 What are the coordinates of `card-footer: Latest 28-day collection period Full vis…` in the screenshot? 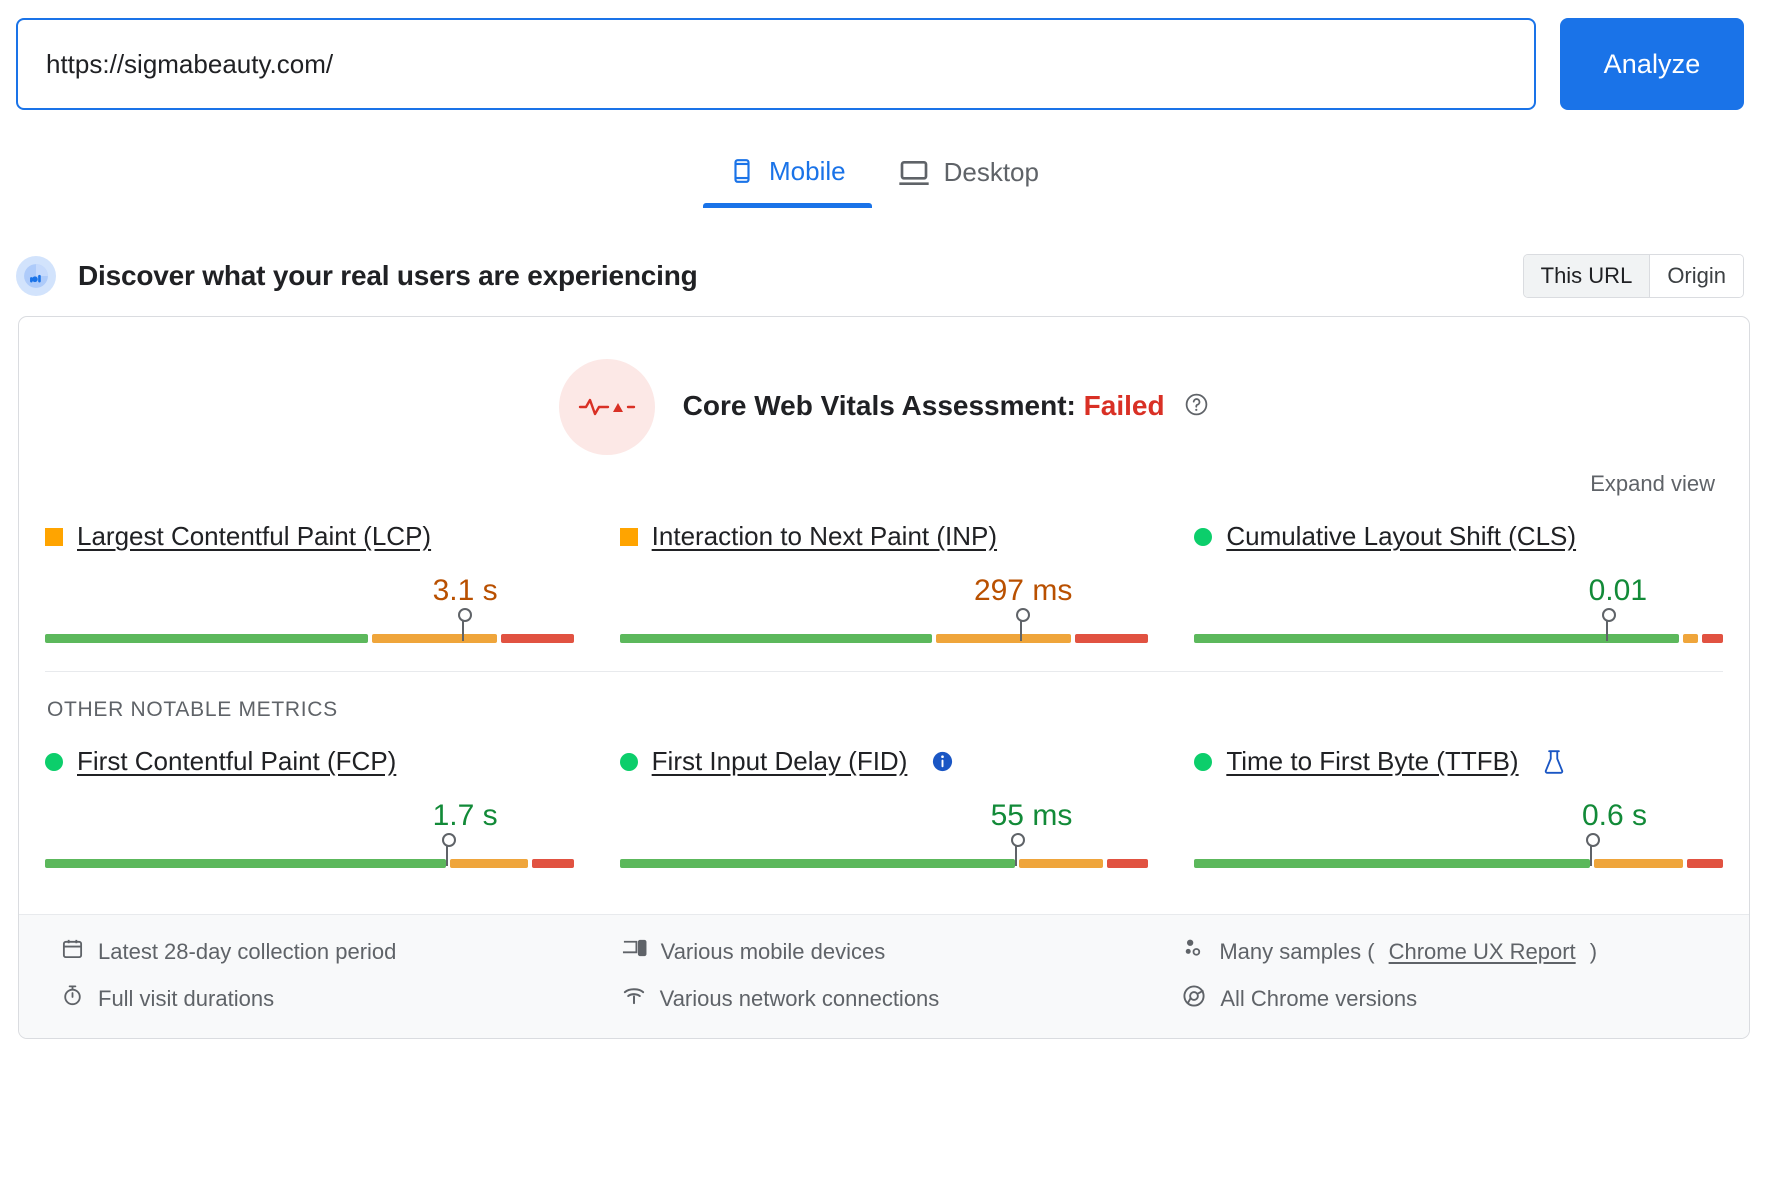 It's located at (884, 976).